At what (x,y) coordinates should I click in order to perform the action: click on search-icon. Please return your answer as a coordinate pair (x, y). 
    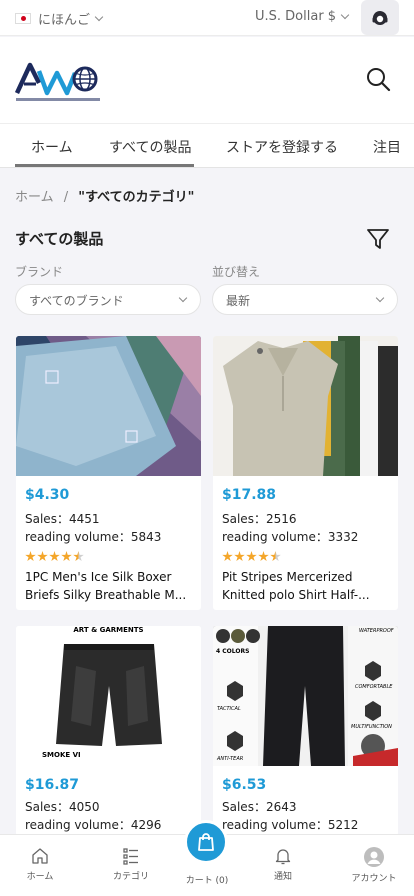
    Looking at the image, I should click on (378, 79).